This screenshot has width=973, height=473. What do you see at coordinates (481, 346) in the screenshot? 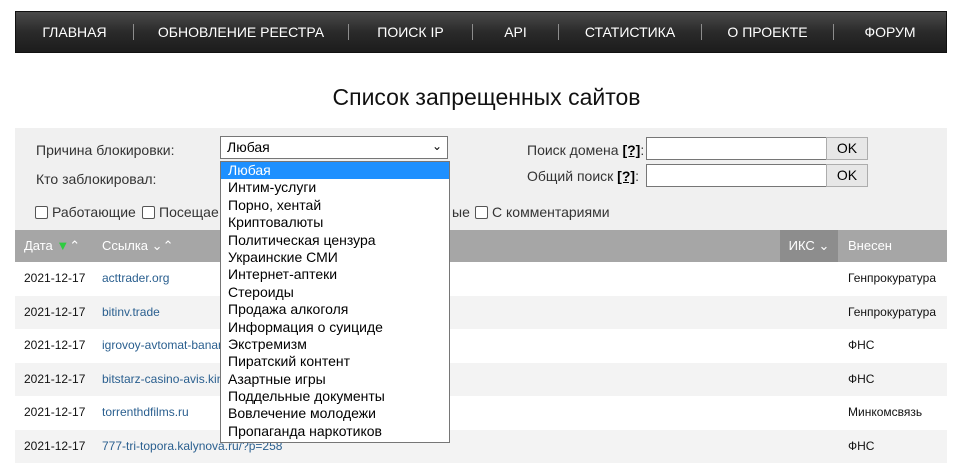
I see `table-row: 2021-12-17 igrovoy-avtomat-banan ФНС` at bounding box center [481, 346].